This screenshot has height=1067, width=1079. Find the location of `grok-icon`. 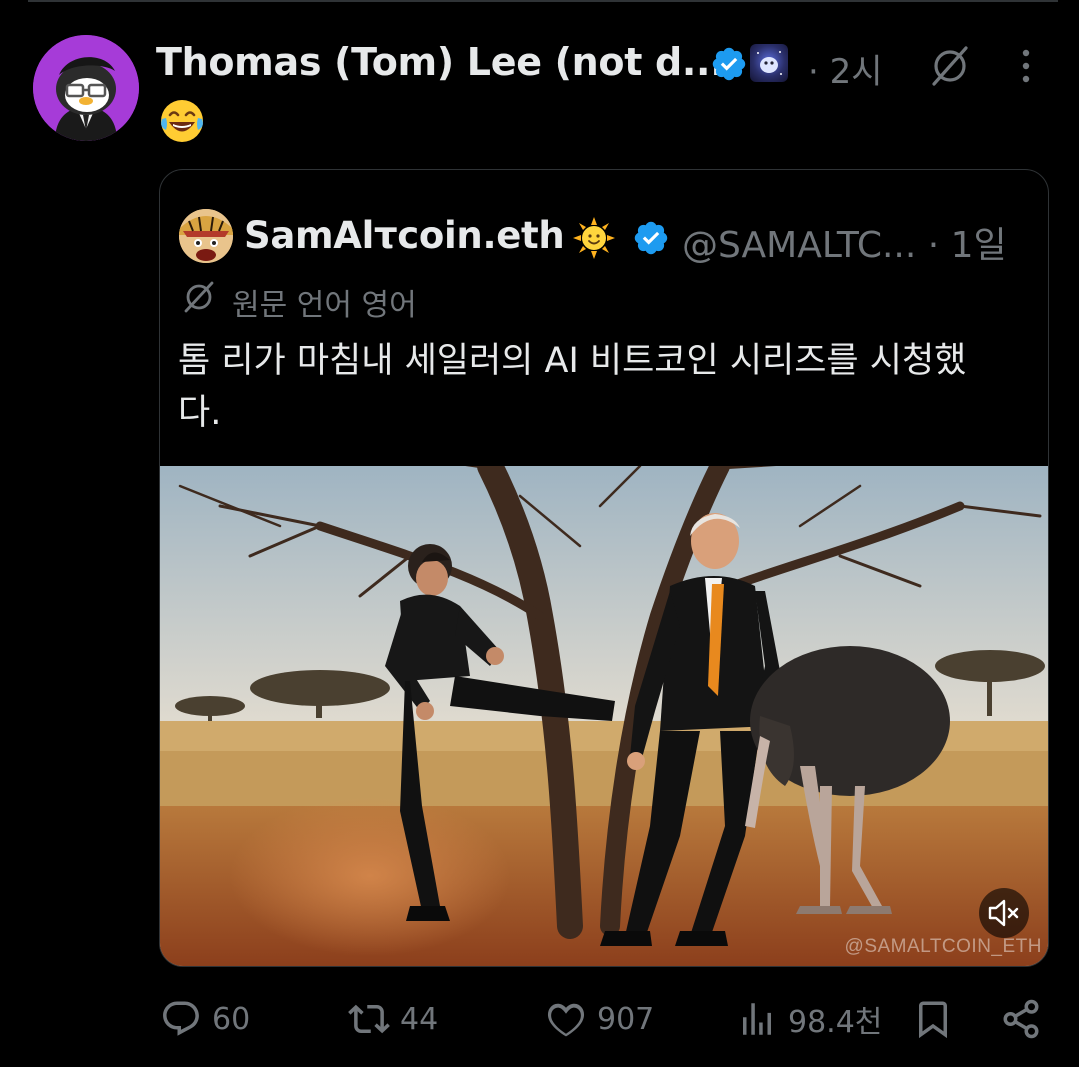

grok-icon is located at coordinates (950, 66).